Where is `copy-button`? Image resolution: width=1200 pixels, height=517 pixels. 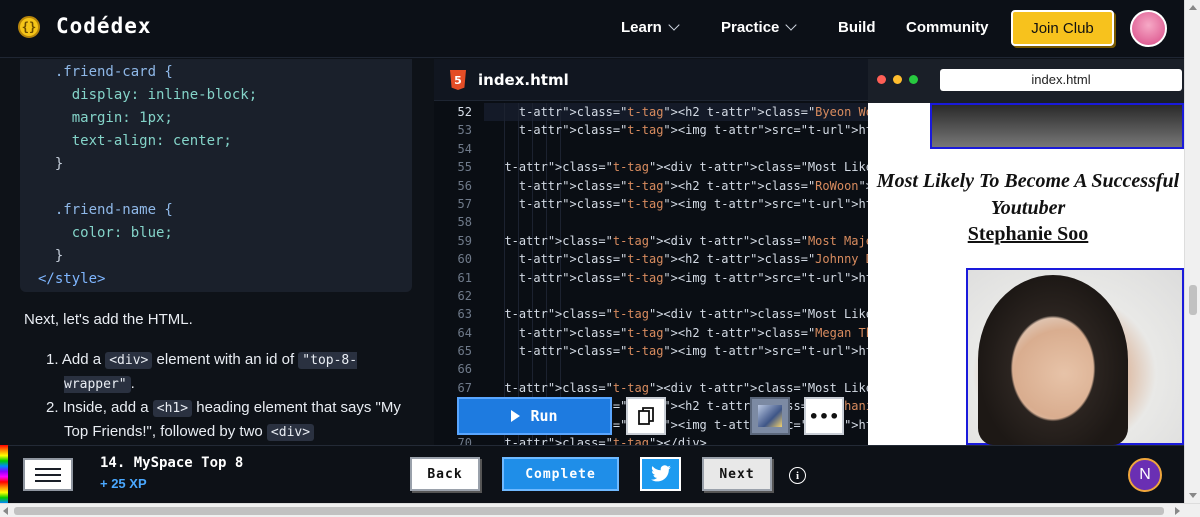 copy-button is located at coordinates (646, 416).